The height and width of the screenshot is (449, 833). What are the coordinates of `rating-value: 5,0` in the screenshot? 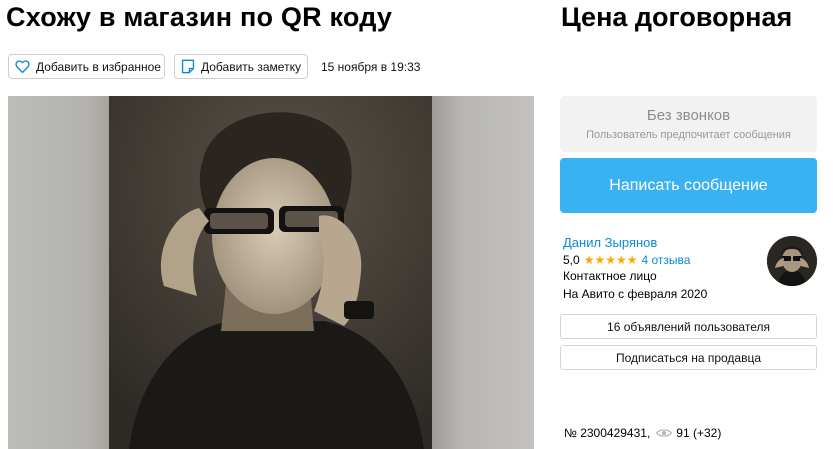 It's located at (571, 260).